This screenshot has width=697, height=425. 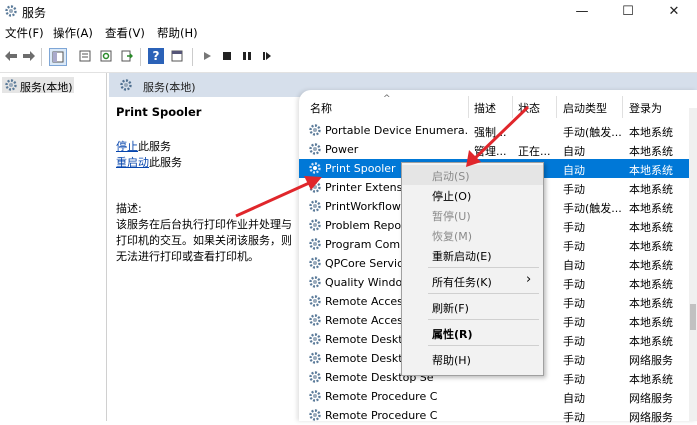 What do you see at coordinates (277, 197) in the screenshot?
I see `arrow-to-print-spooler-icon` at bounding box center [277, 197].